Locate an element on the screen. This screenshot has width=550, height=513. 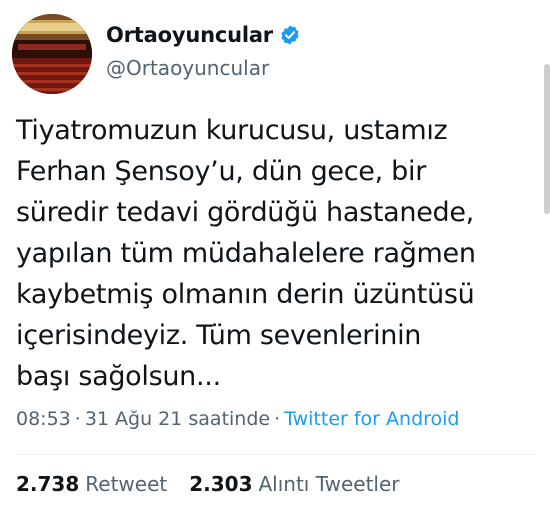
retweet-stat: 2.738 Retweet is located at coordinates (91, 484).